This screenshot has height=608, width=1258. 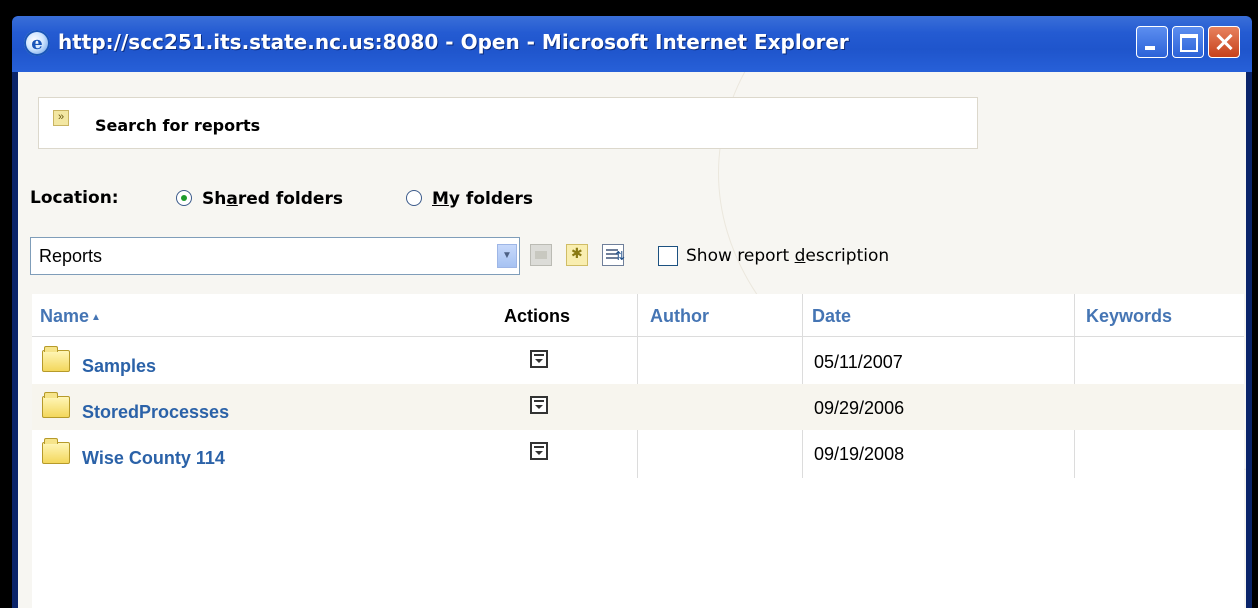 What do you see at coordinates (119, 366) in the screenshot?
I see `row-name-link: Samples` at bounding box center [119, 366].